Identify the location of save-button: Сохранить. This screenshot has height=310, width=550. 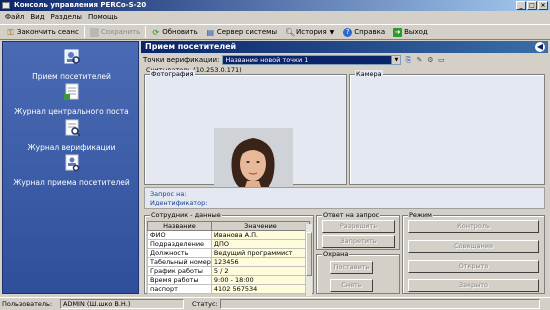
(115, 32).